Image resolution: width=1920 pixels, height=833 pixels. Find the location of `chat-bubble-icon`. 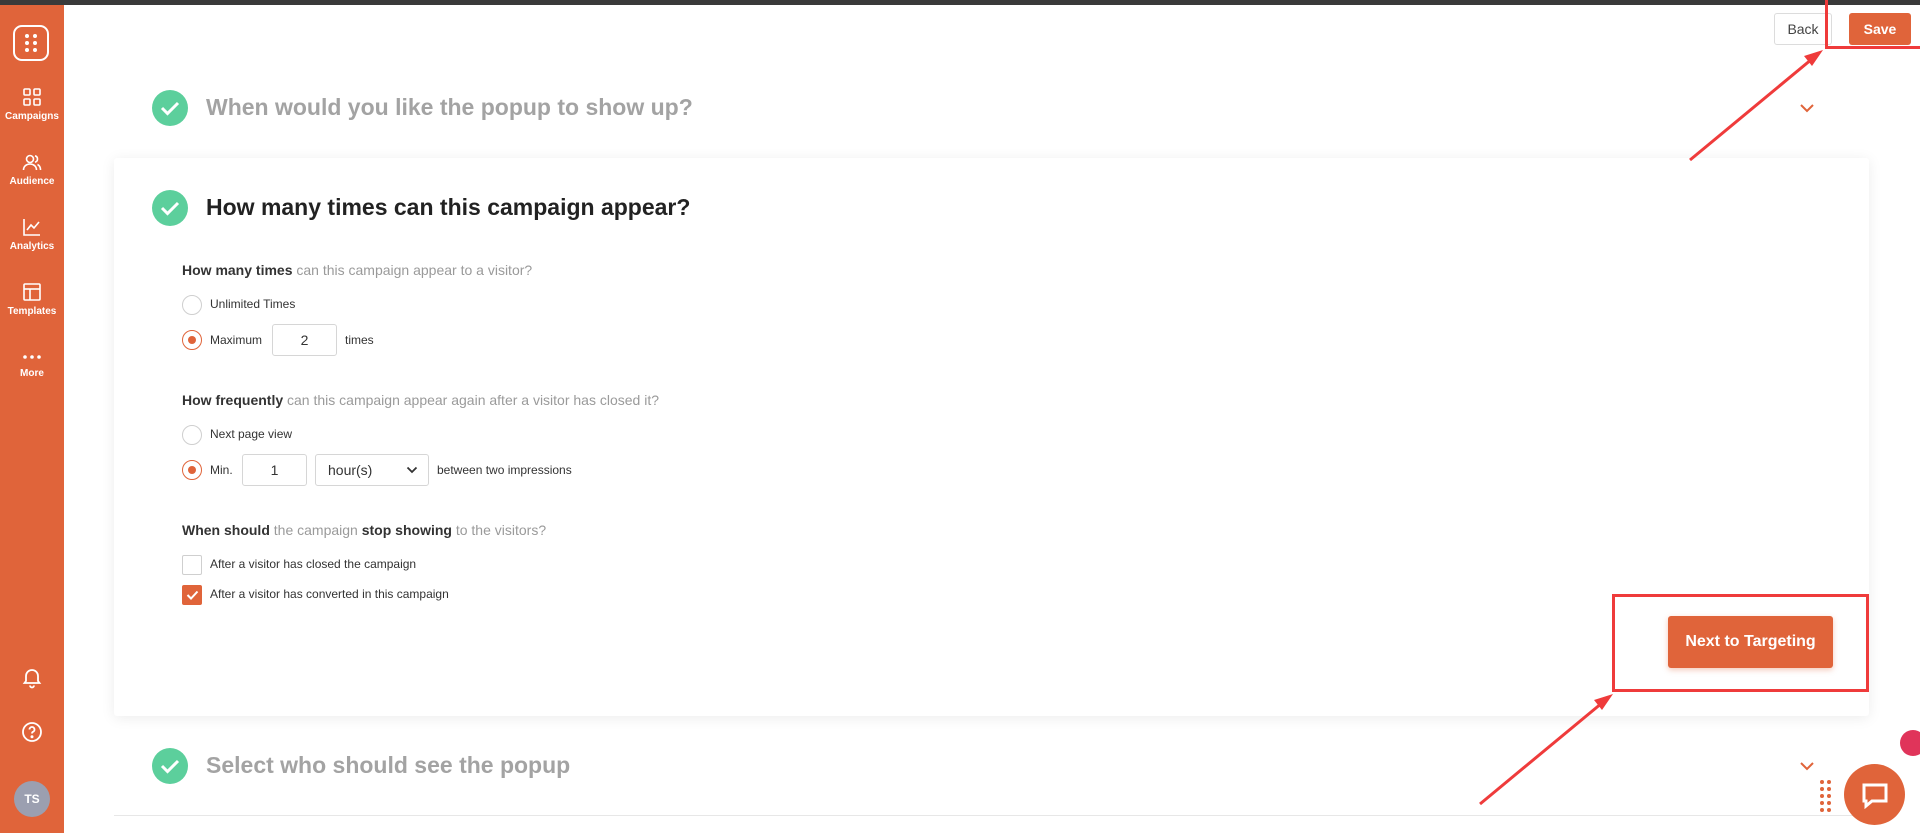

chat-bubble-icon is located at coordinates (1874, 794).